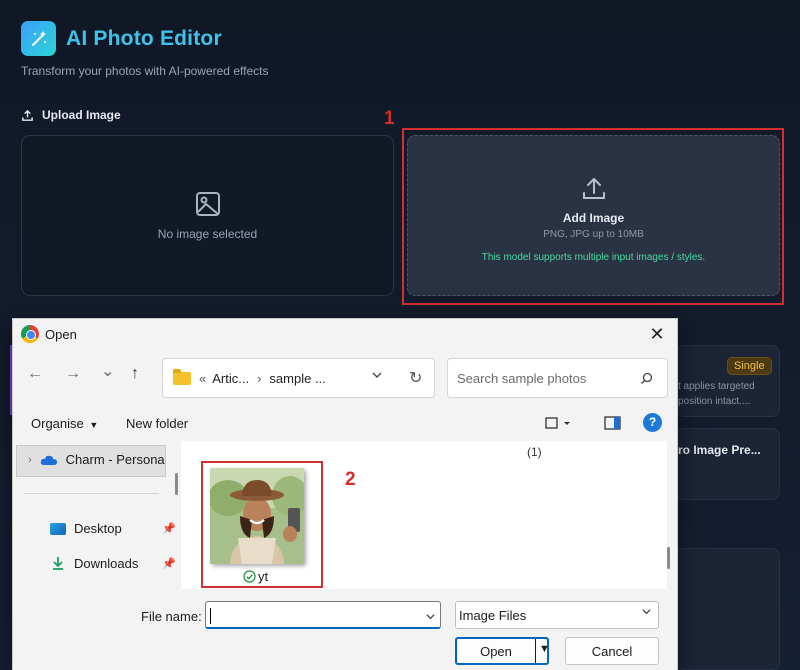 The height and width of the screenshot is (670, 800). What do you see at coordinates (30, 459) in the screenshot?
I see `expand-chevron-icon: ›` at bounding box center [30, 459].